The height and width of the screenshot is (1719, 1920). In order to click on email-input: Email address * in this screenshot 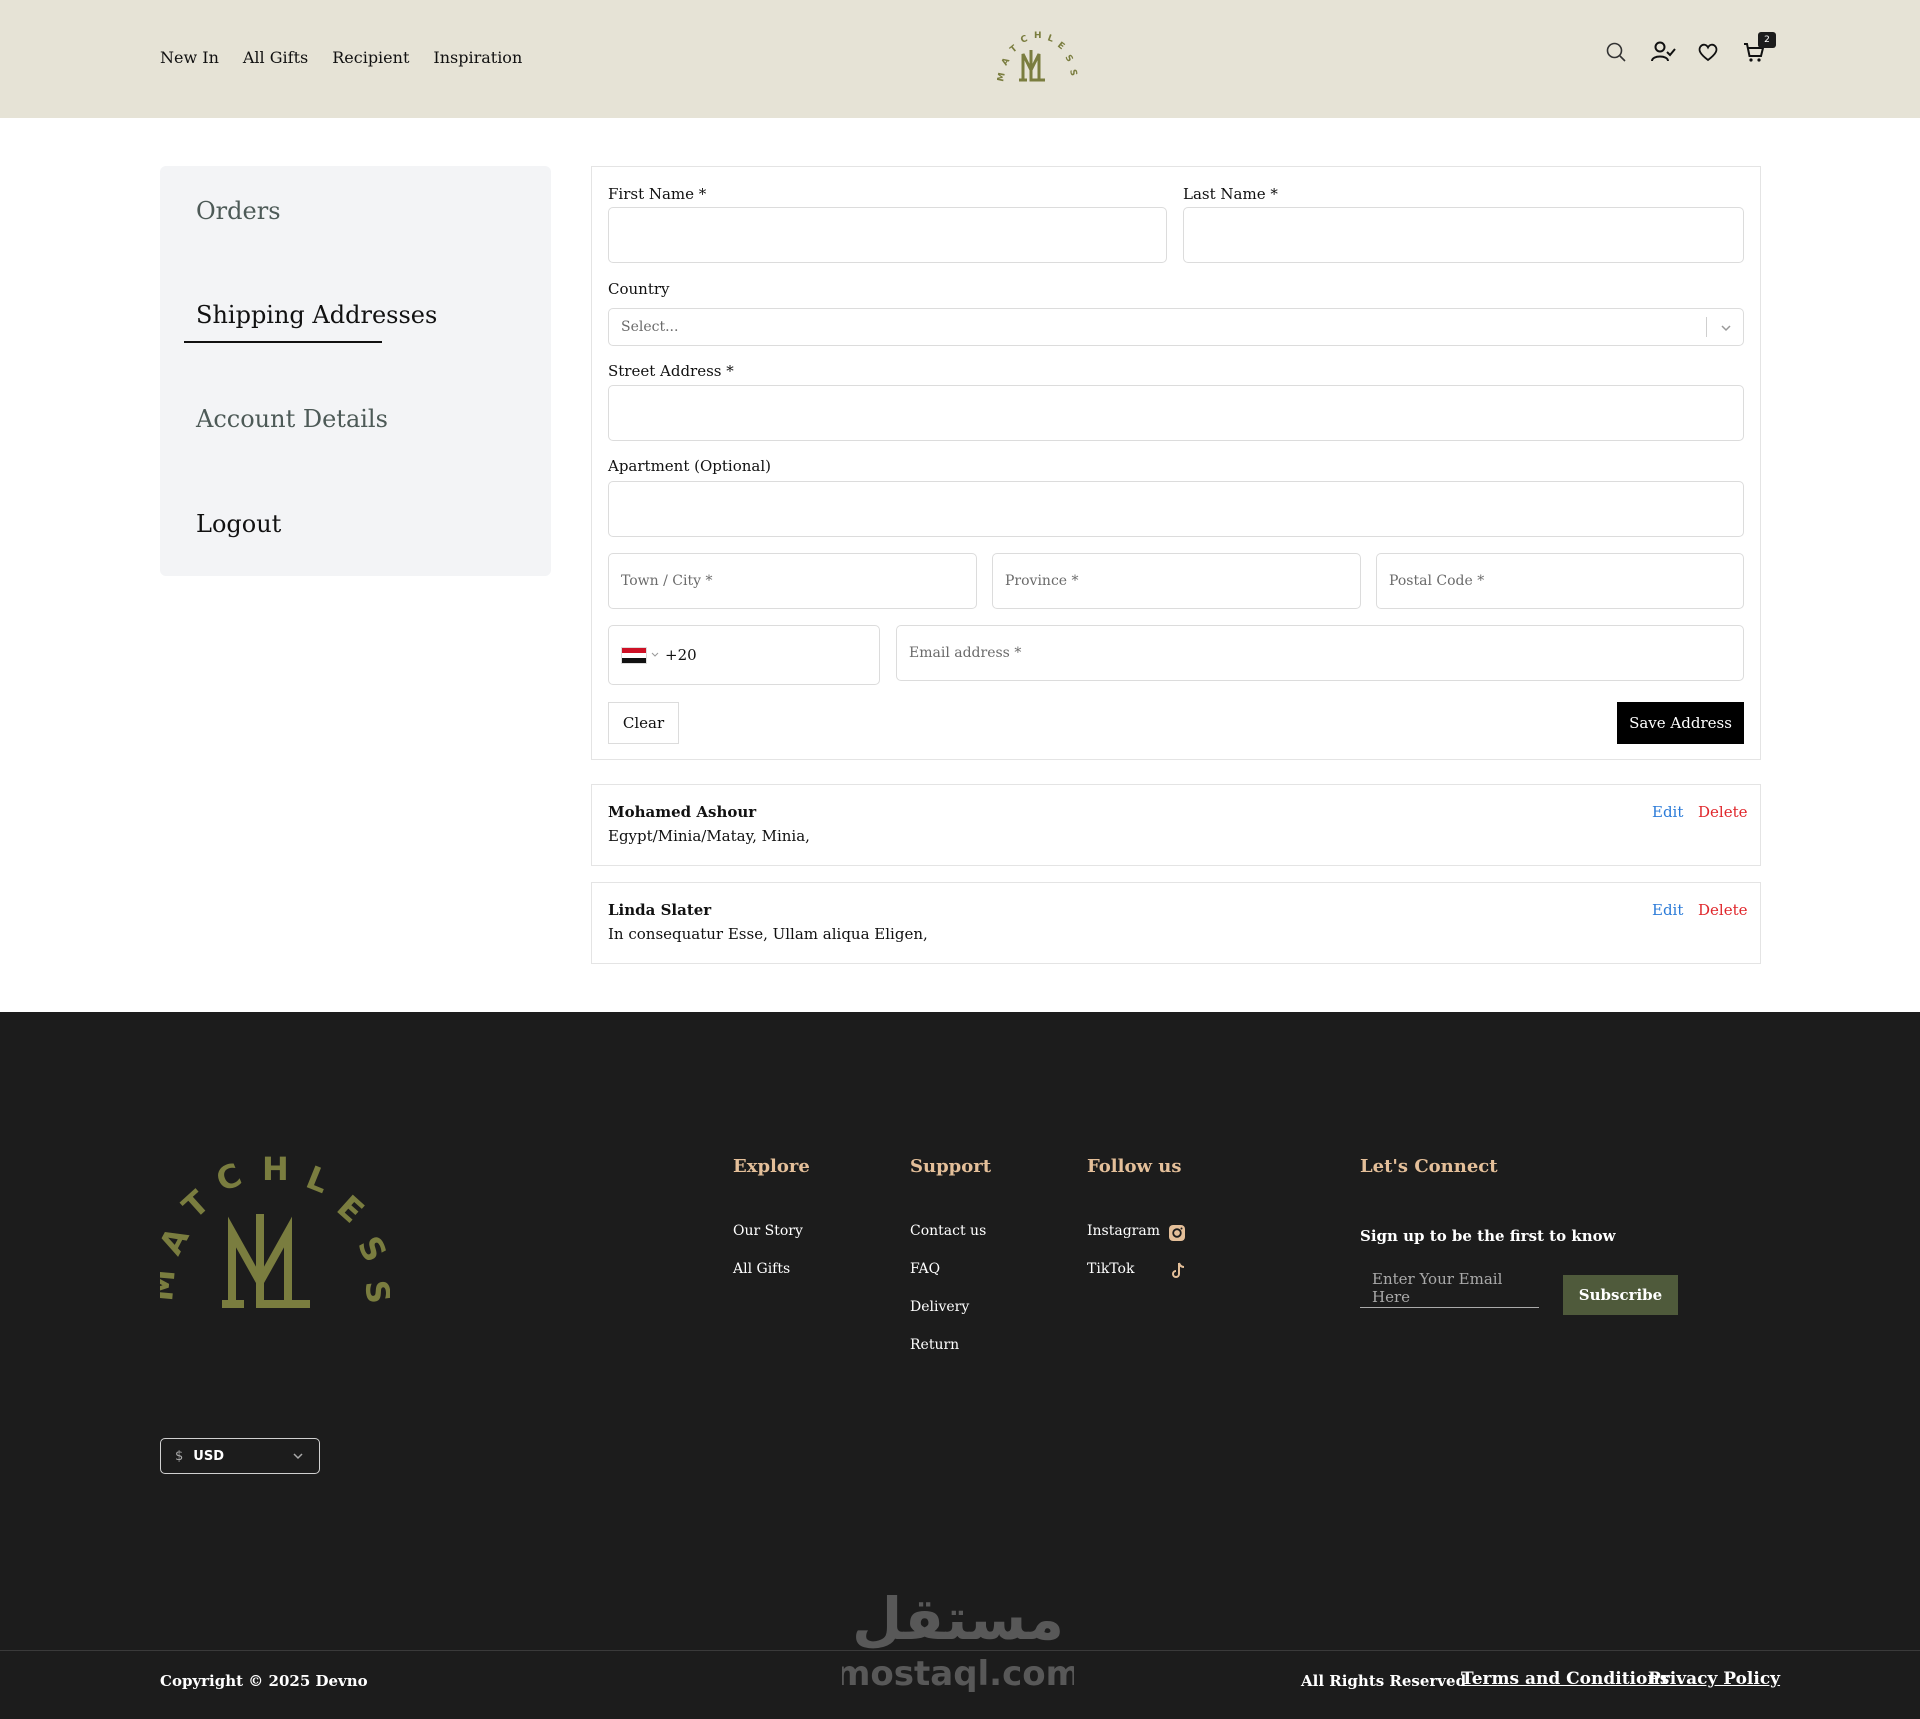, I will do `click(1320, 653)`.